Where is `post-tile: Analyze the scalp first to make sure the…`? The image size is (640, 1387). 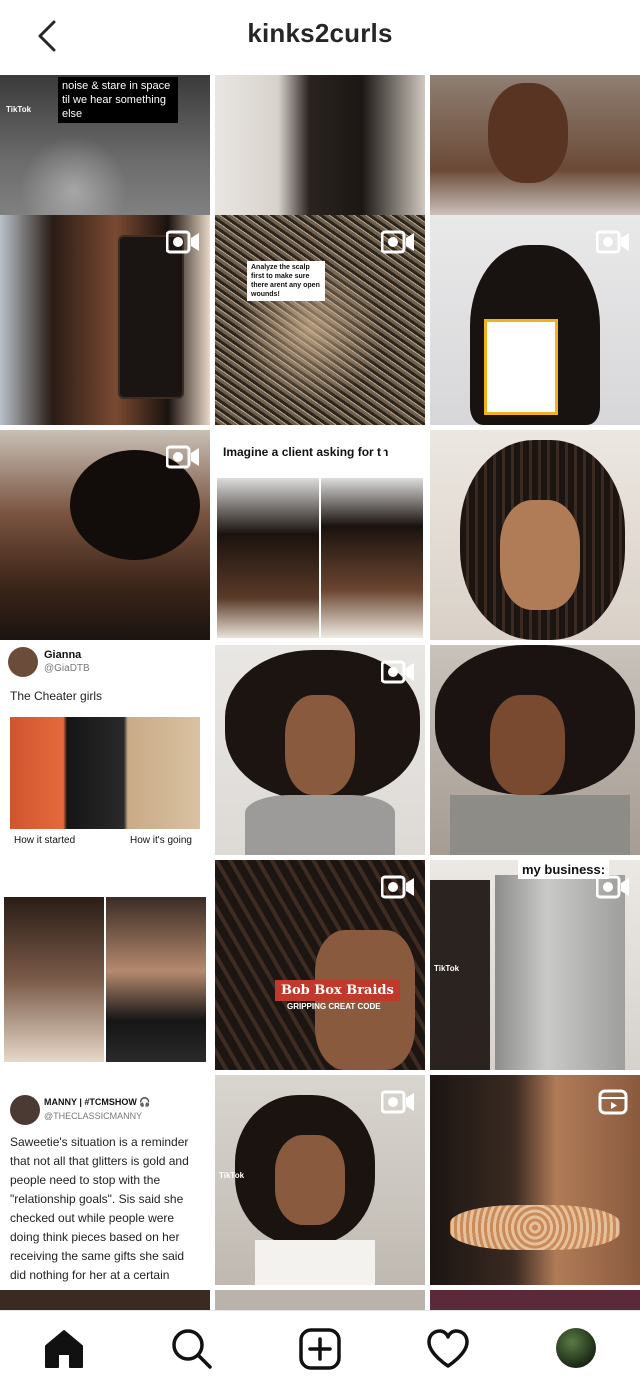 post-tile: Analyze the scalp first to make sure the… is located at coordinates (320, 320).